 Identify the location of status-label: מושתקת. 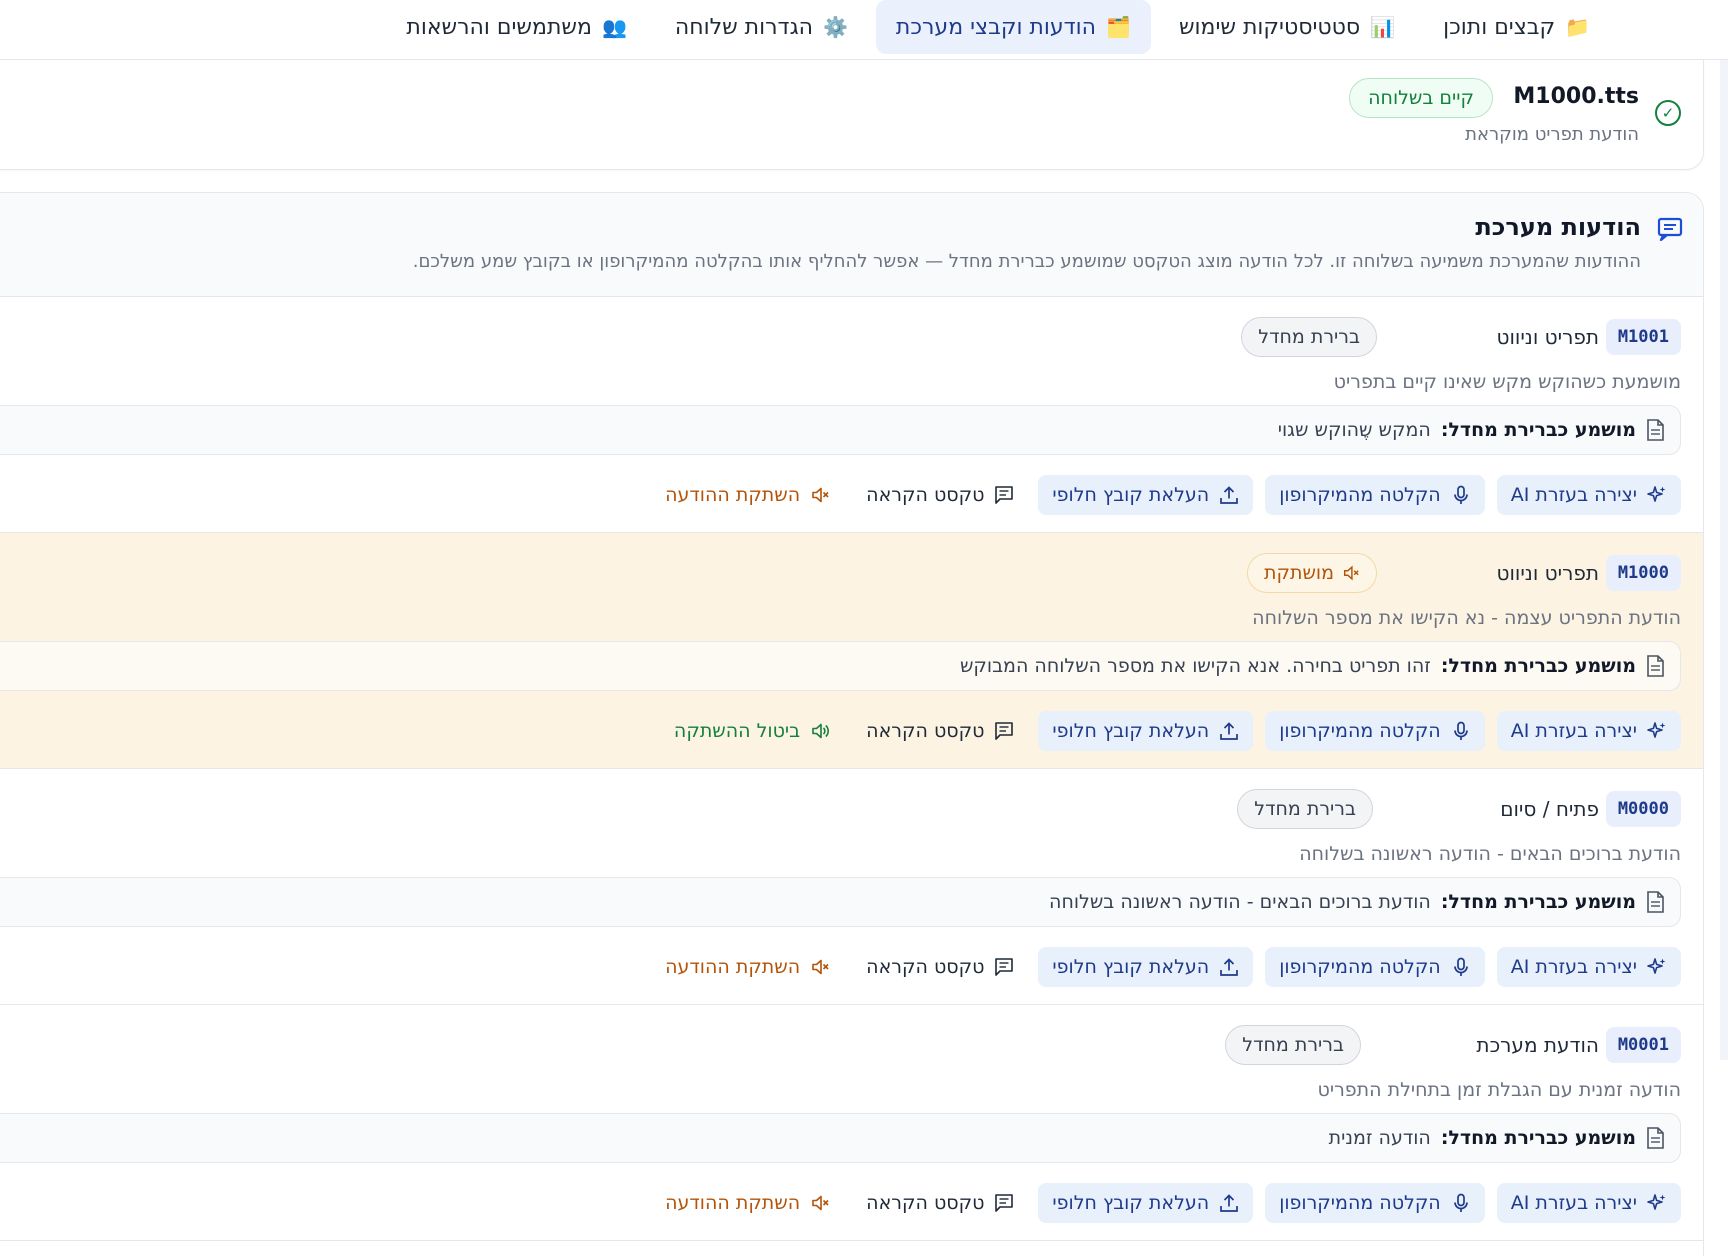
(1299, 573).